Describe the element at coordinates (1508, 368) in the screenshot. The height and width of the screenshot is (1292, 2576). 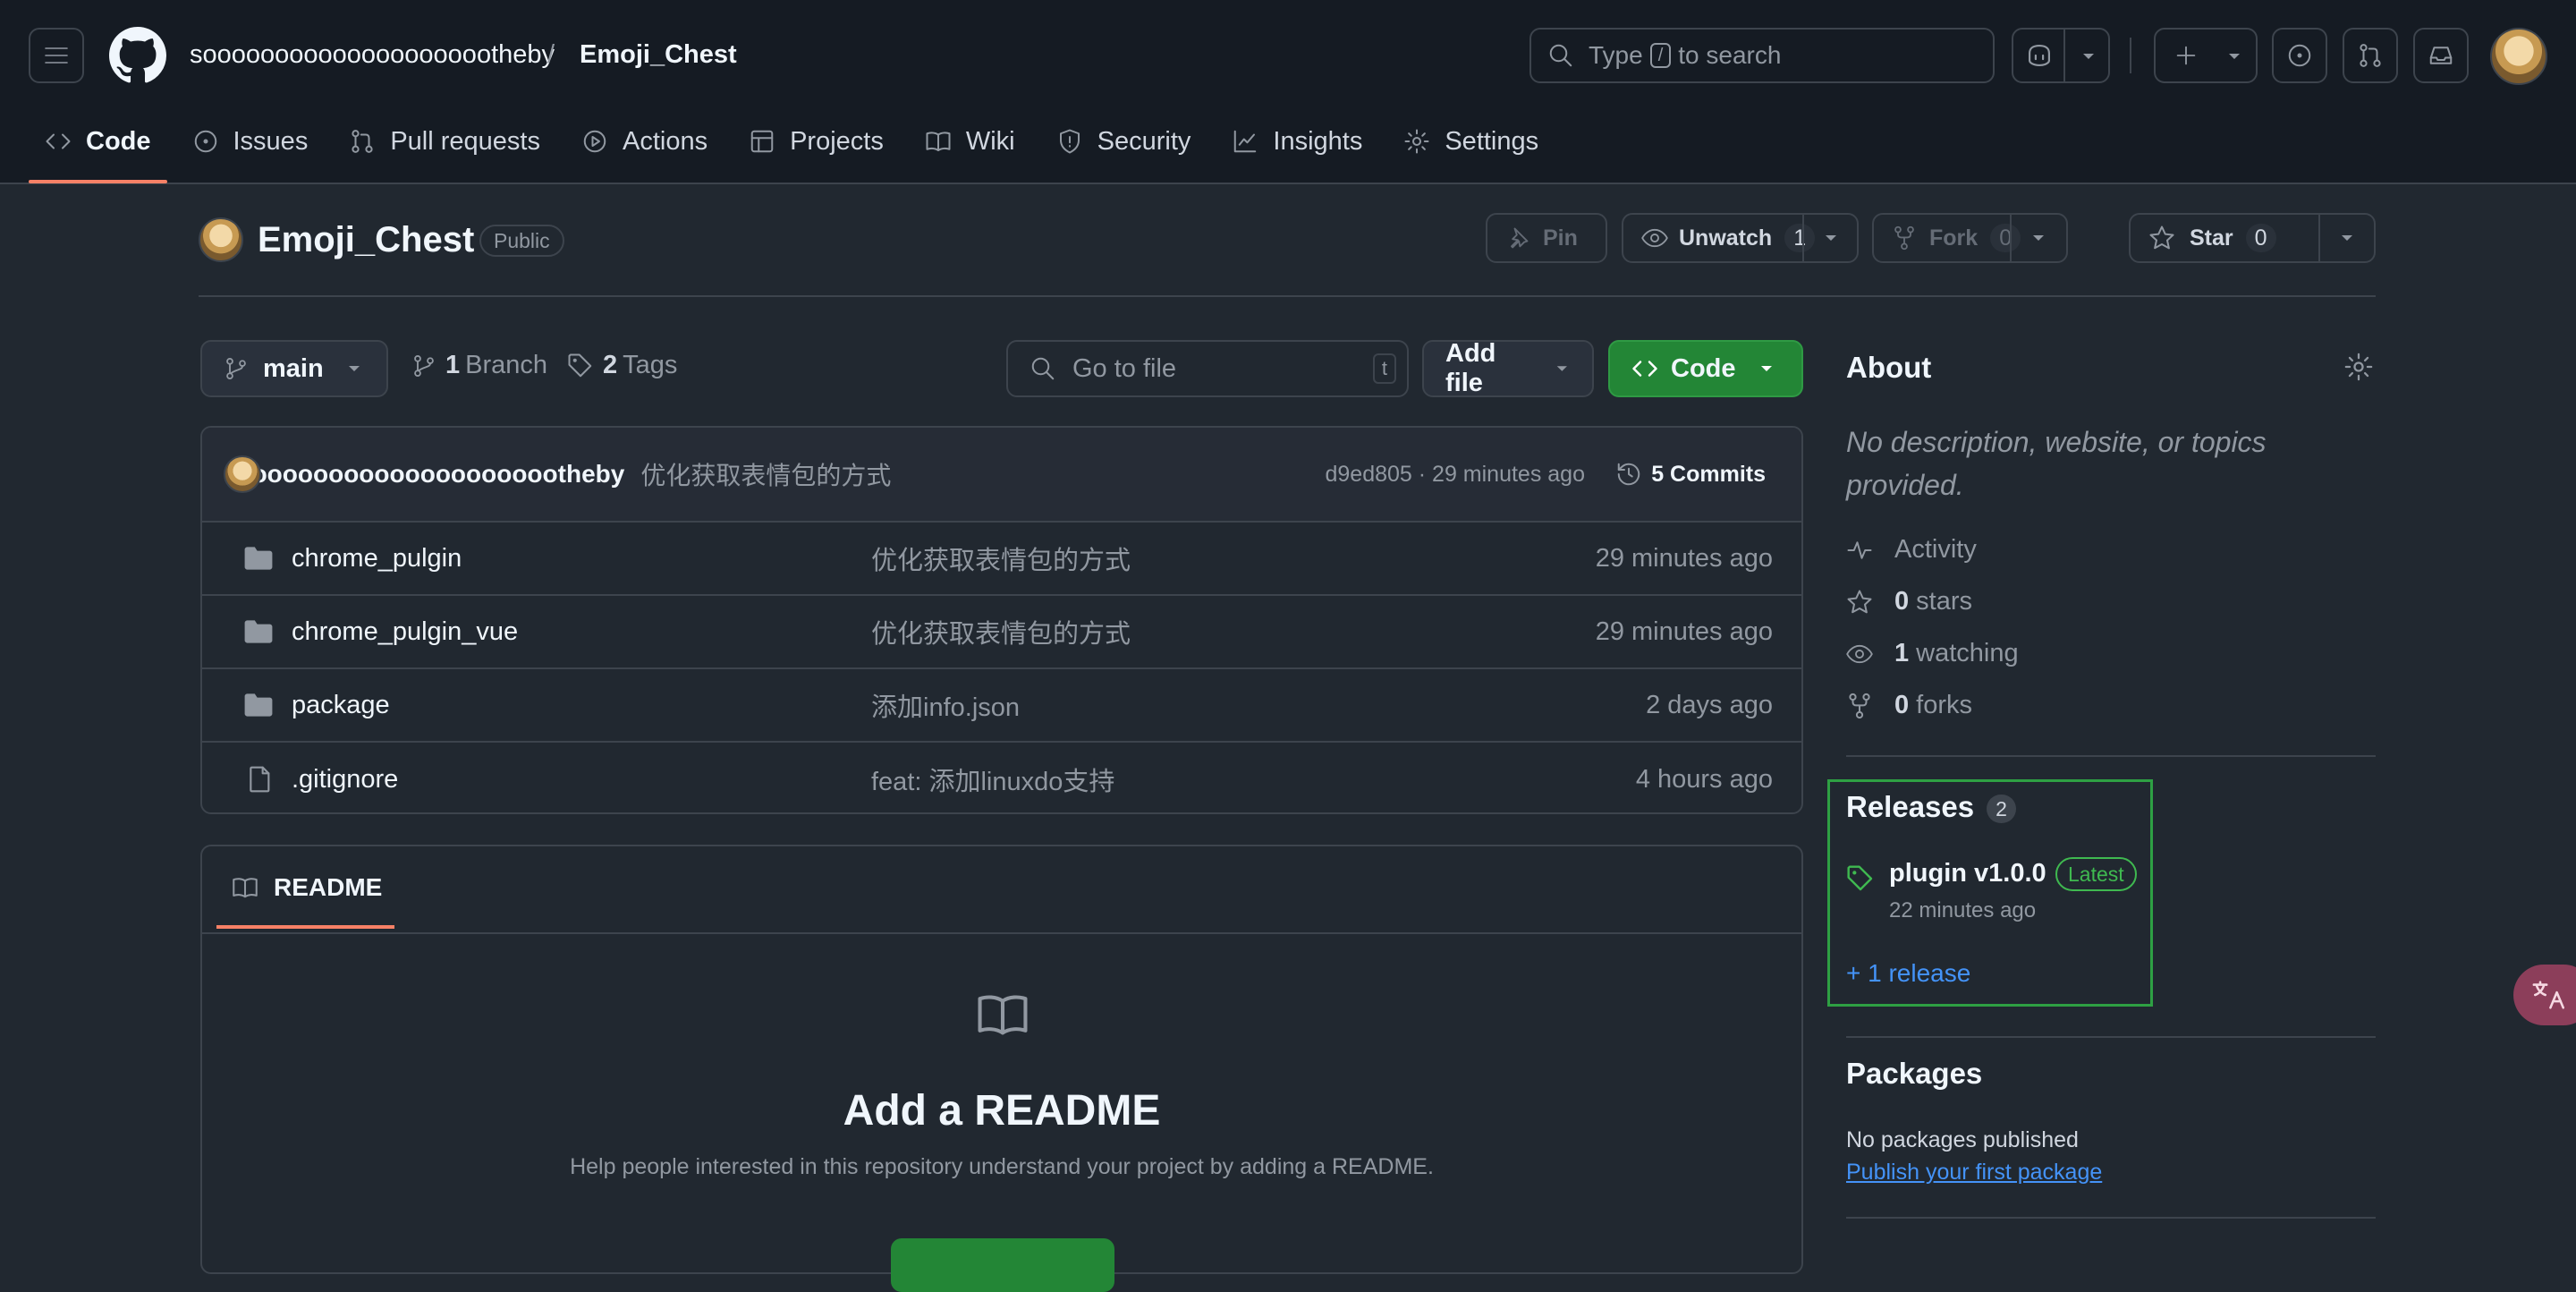
I see `add-file-button: Add file` at that location.